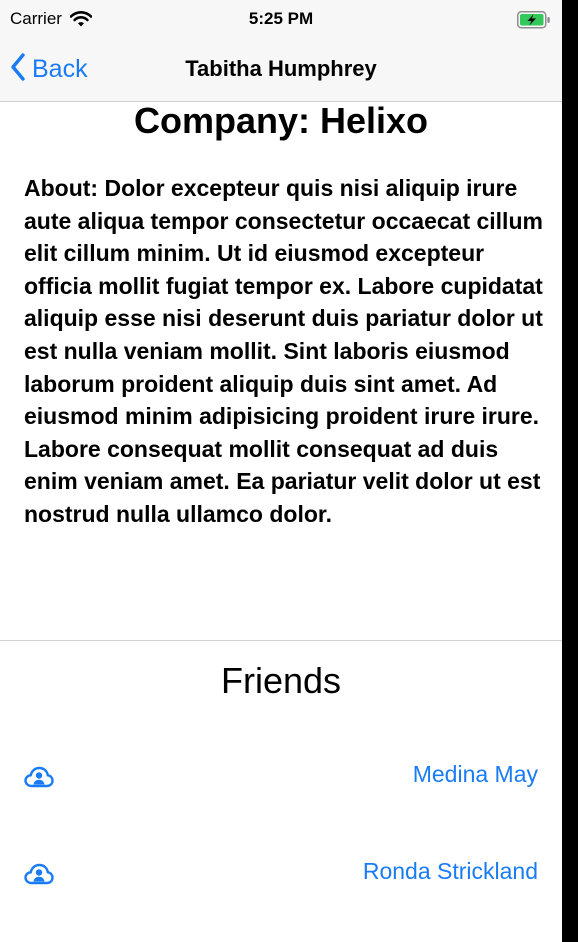  What do you see at coordinates (281, 120) in the screenshot?
I see `company-heading: Company: Helixo` at bounding box center [281, 120].